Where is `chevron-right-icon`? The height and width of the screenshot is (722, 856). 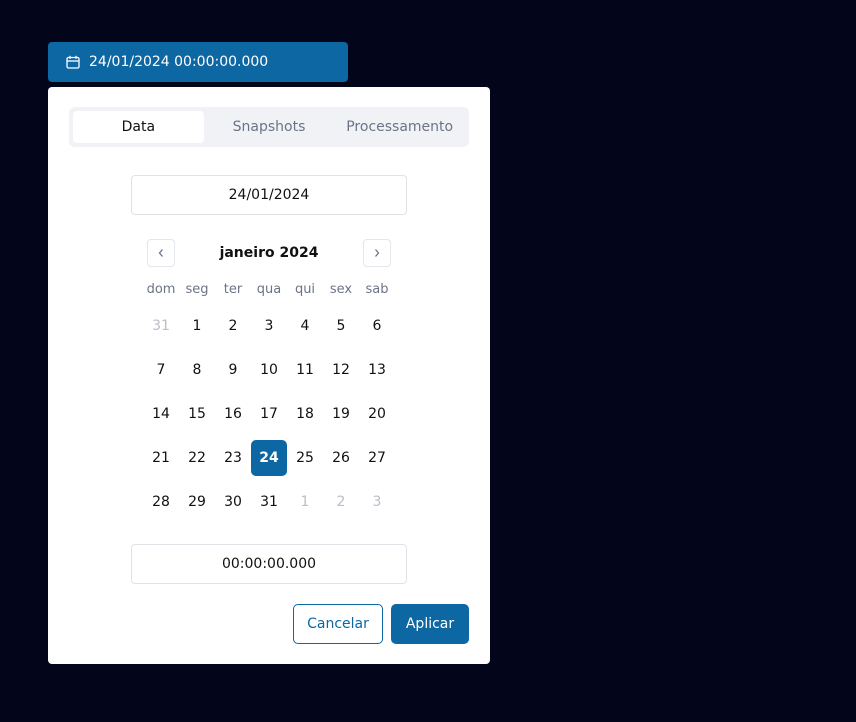 chevron-right-icon is located at coordinates (377, 253).